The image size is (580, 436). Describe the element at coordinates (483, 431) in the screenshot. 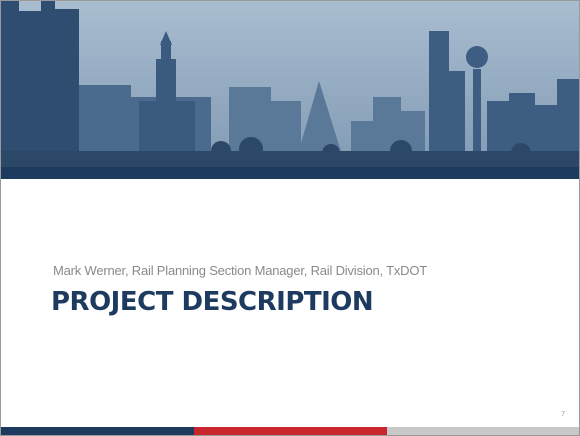

I see `footer-bar-grey` at that location.